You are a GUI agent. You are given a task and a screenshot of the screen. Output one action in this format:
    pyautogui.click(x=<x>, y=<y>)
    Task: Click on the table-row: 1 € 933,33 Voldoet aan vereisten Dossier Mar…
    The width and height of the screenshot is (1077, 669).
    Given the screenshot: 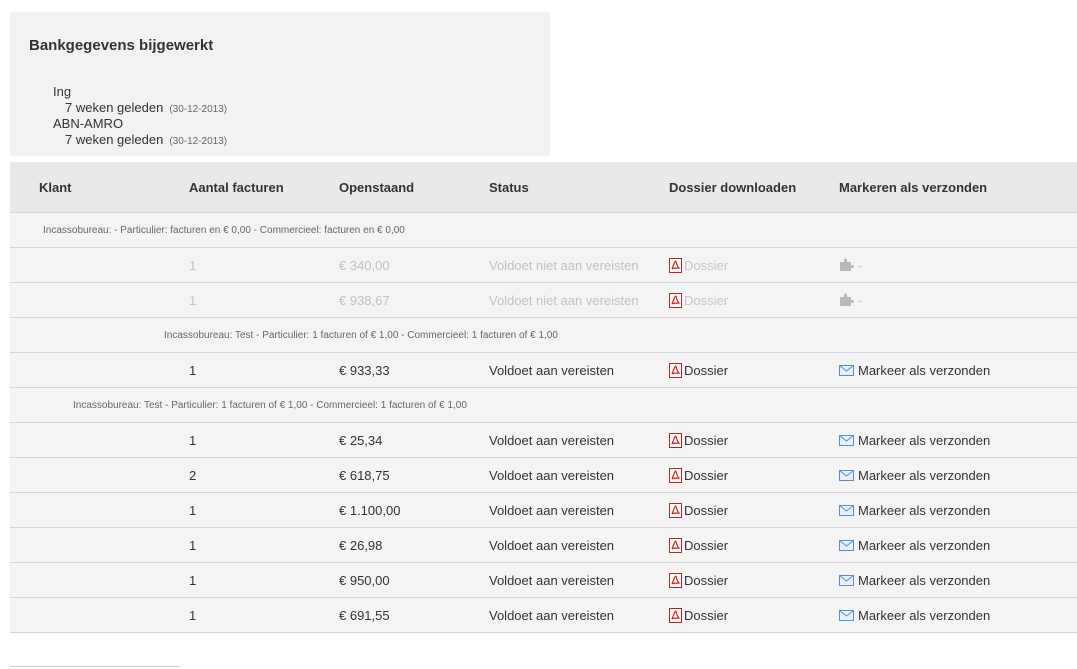 What is the action you would take?
    pyautogui.click(x=543, y=370)
    